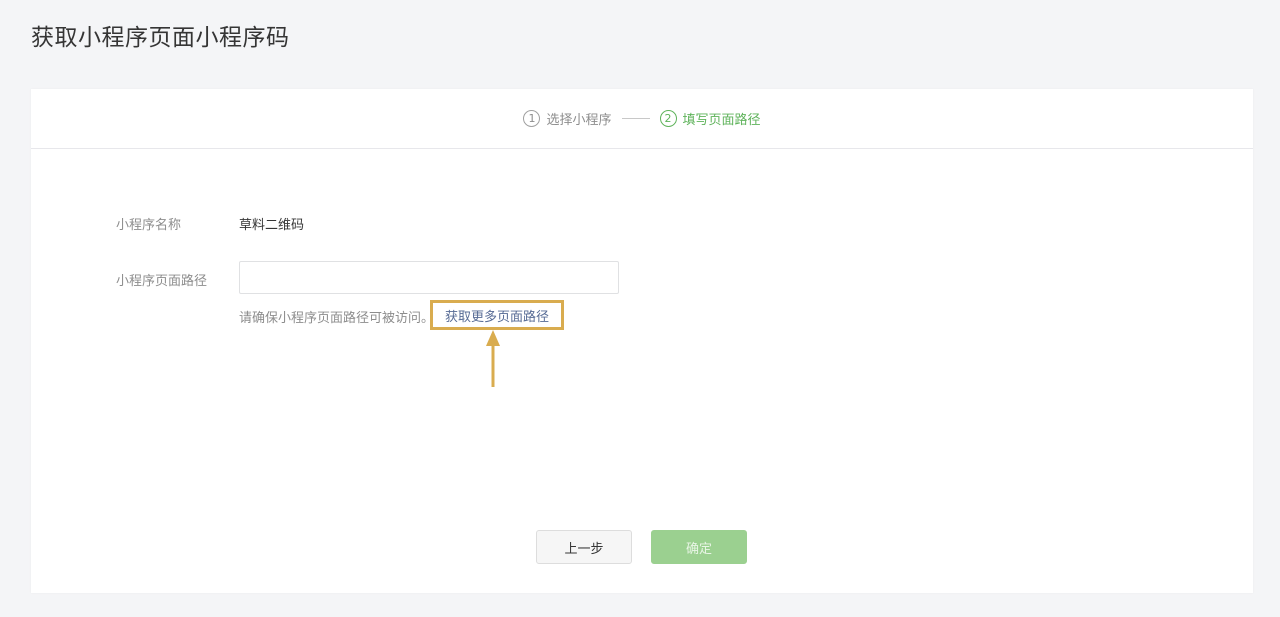 Image resolution: width=1280 pixels, height=617 pixels. Describe the element at coordinates (668, 118) in the screenshot. I see `step-2-number: 2` at that location.